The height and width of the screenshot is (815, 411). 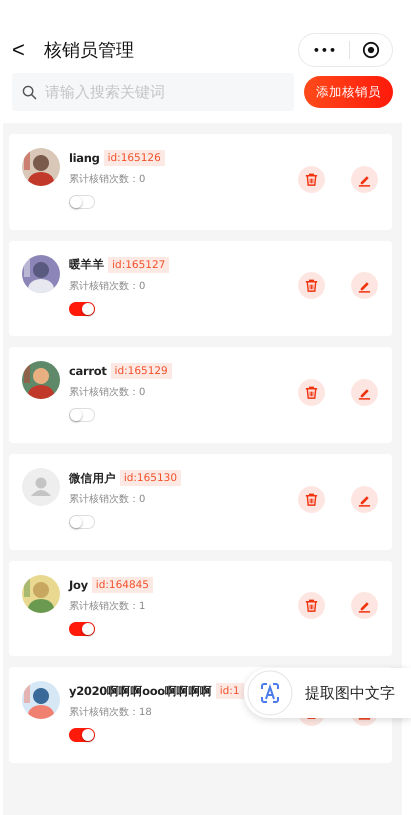 I want to click on add-staff-button: 添加核销员, so click(x=348, y=92).